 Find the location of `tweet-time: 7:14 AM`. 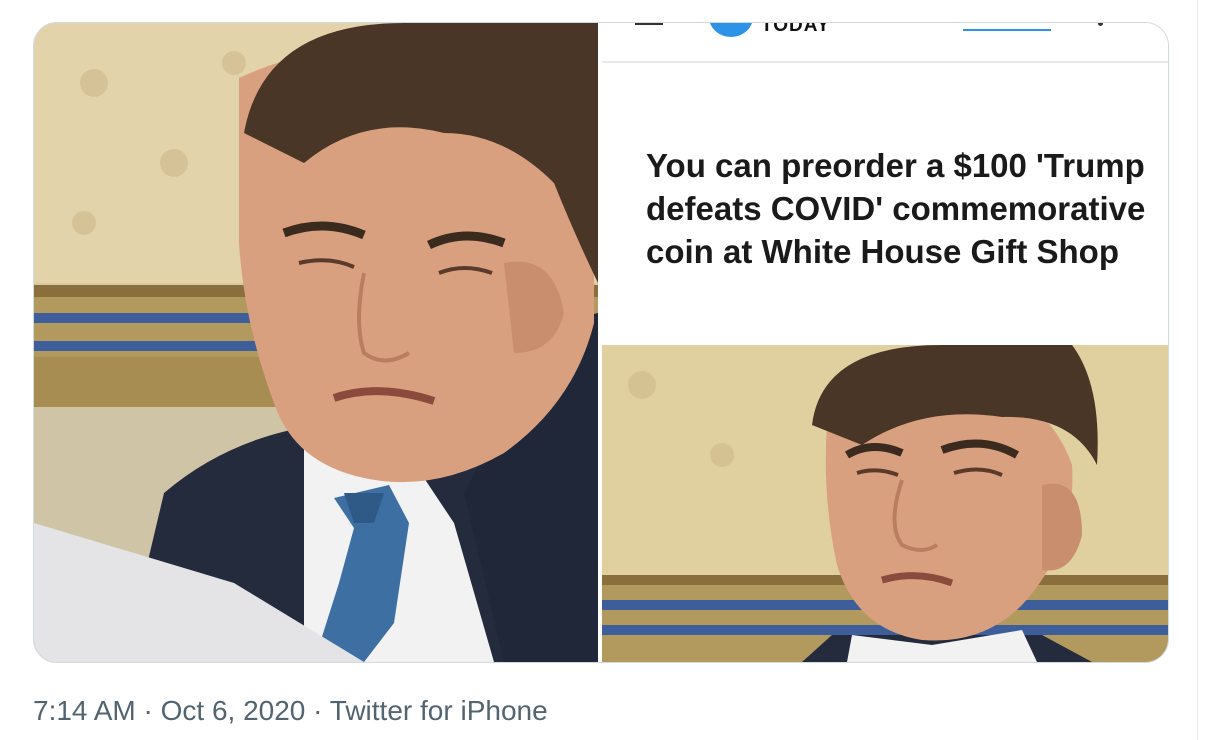

tweet-time: 7:14 AM is located at coordinates (84, 710).